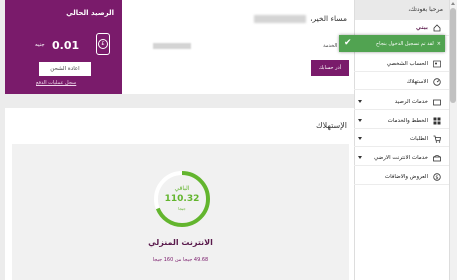  I want to click on sidebar-item-label: خدمات الرصيد, so click(411, 102).